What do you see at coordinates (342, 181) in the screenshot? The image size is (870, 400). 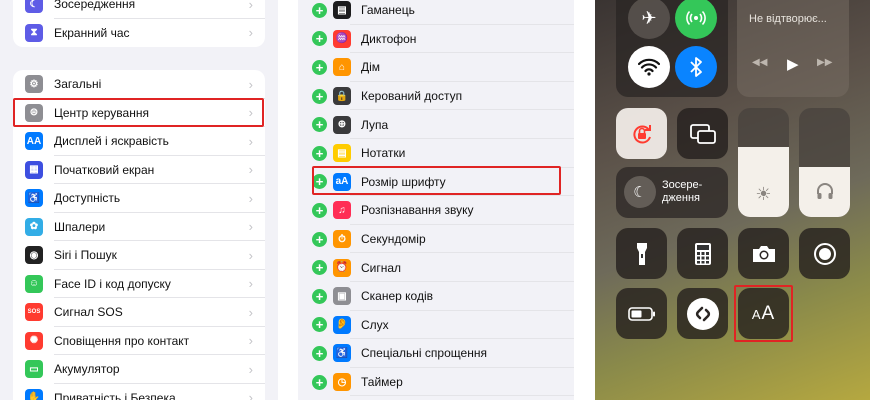 I see `text-size-icon: aA` at bounding box center [342, 181].